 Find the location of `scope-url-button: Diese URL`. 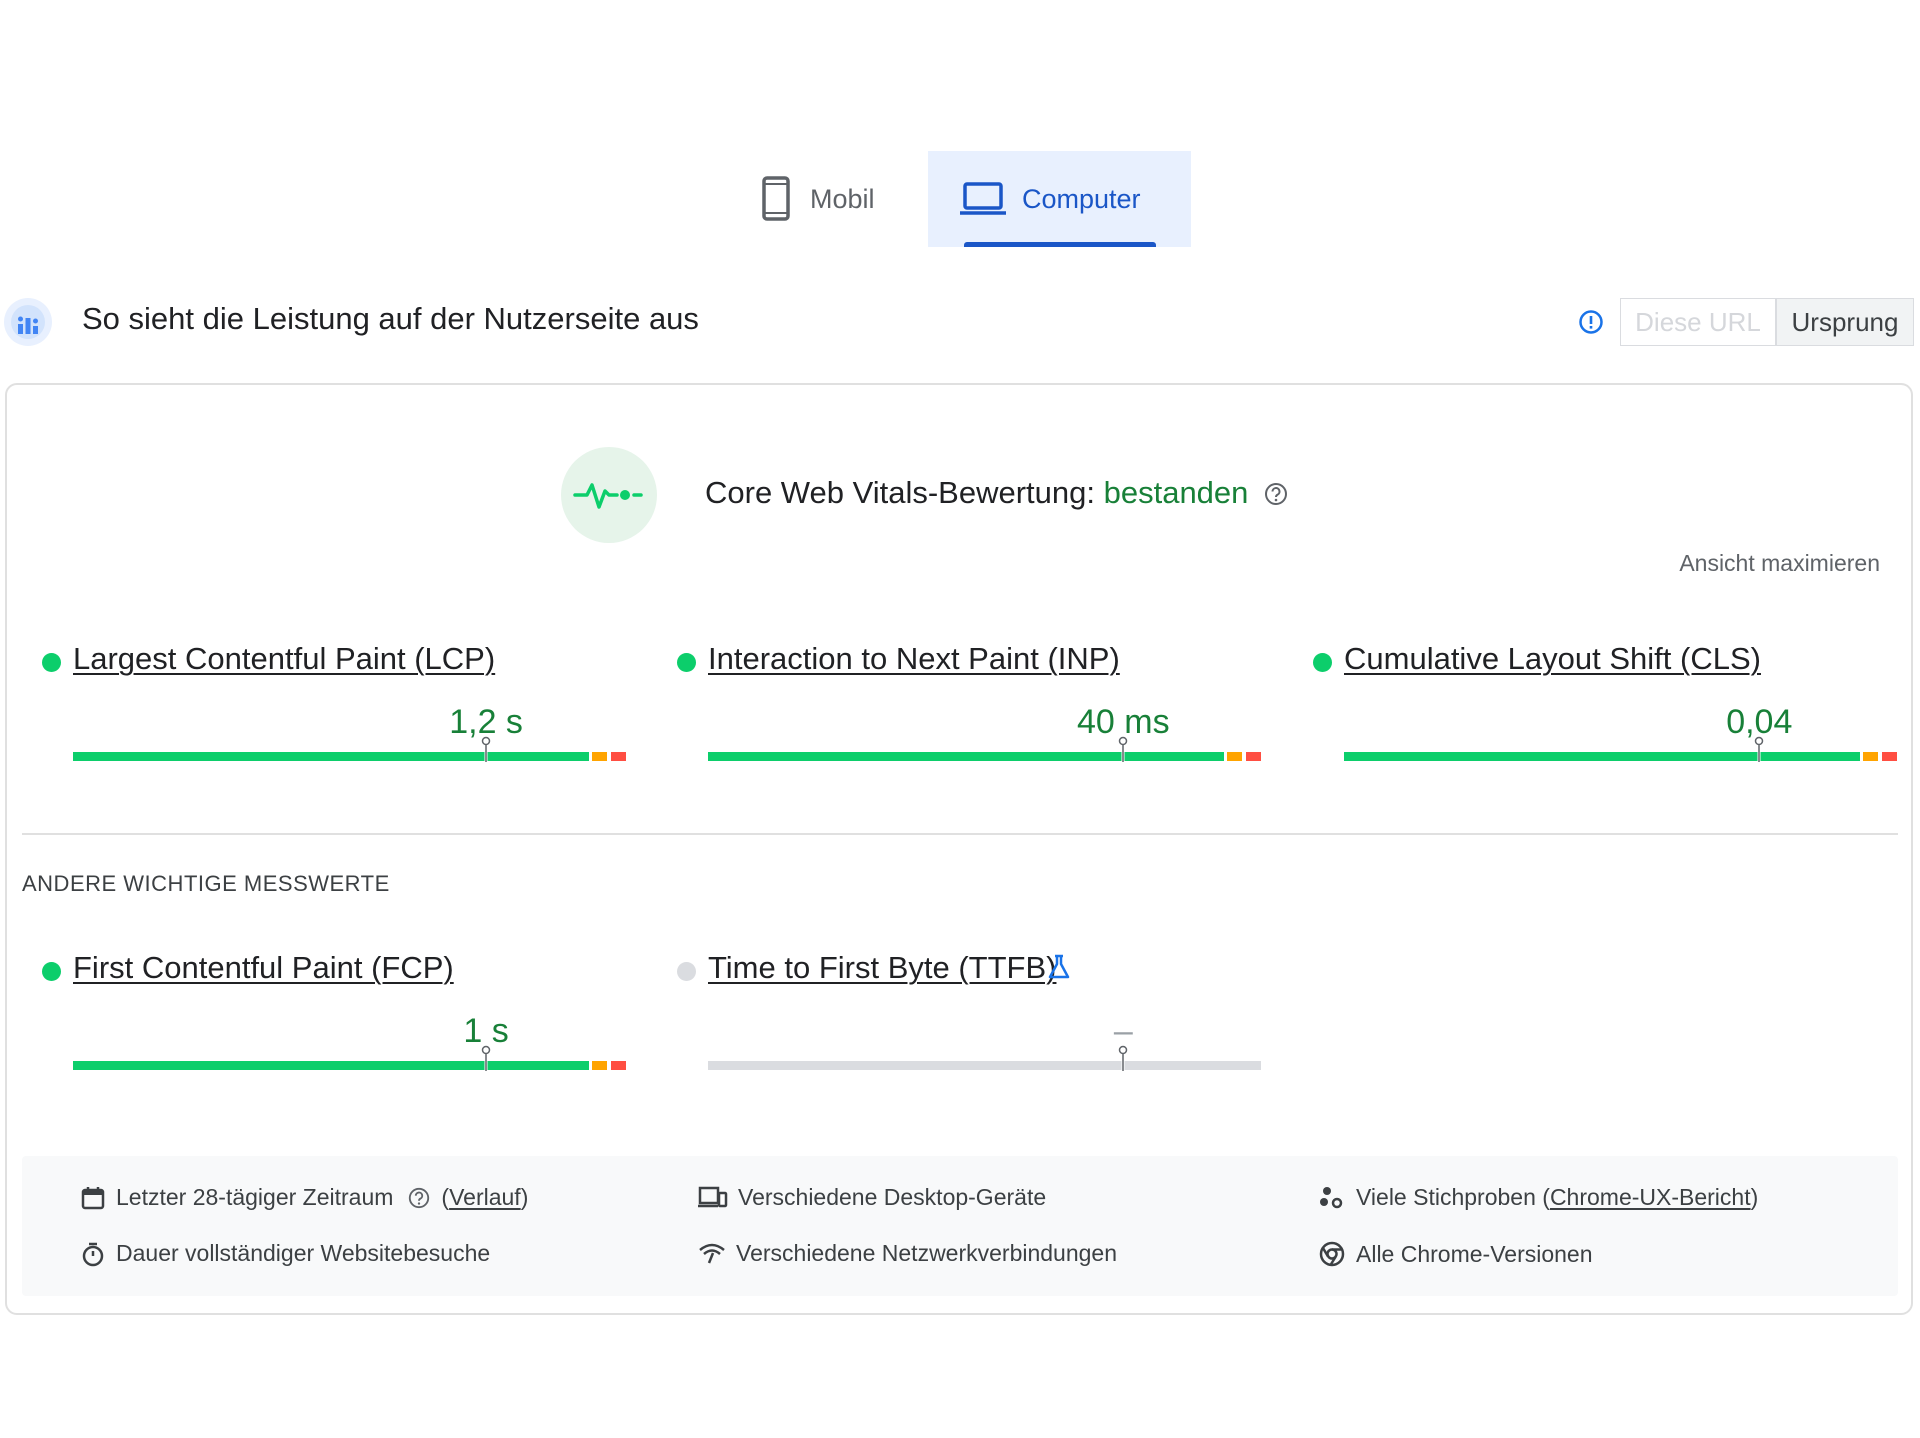

scope-url-button: Diese URL is located at coordinates (1698, 322).